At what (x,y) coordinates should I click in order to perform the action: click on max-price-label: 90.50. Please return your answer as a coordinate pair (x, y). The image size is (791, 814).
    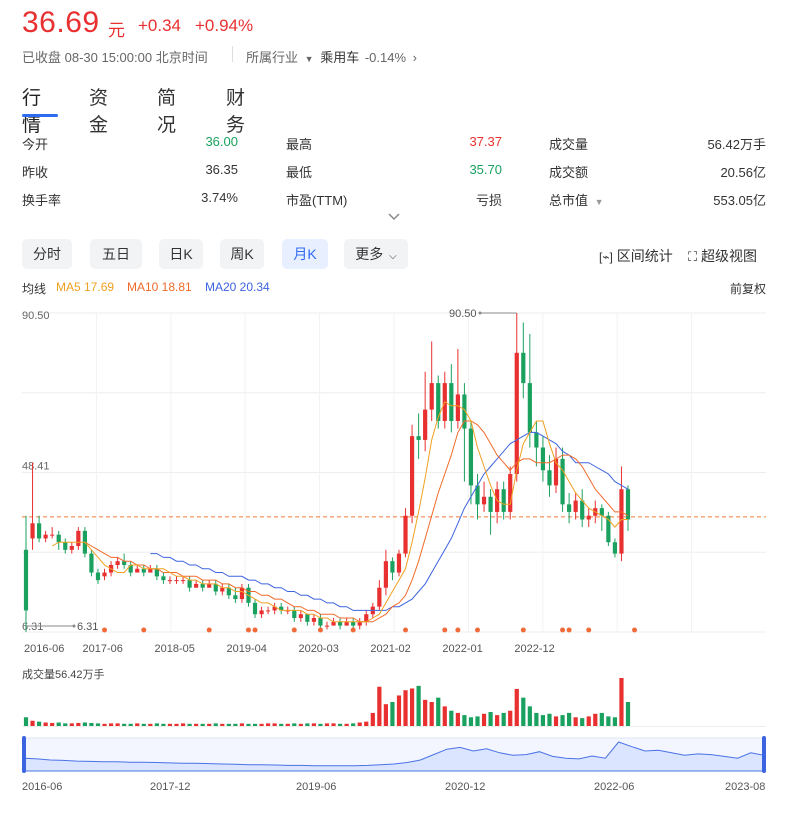
    Looking at the image, I should click on (463, 314).